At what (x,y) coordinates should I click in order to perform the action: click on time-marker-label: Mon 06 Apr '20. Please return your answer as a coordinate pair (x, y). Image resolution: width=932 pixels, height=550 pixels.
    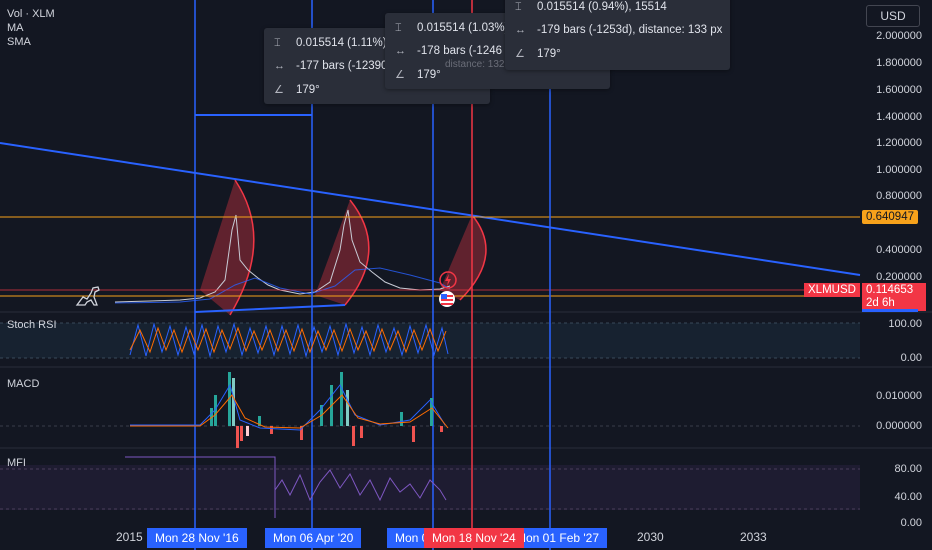
    Looking at the image, I should click on (313, 538).